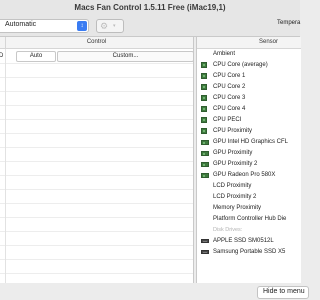 The image size is (320, 300). I want to click on gear-icon: ⚙, so click(104, 26).